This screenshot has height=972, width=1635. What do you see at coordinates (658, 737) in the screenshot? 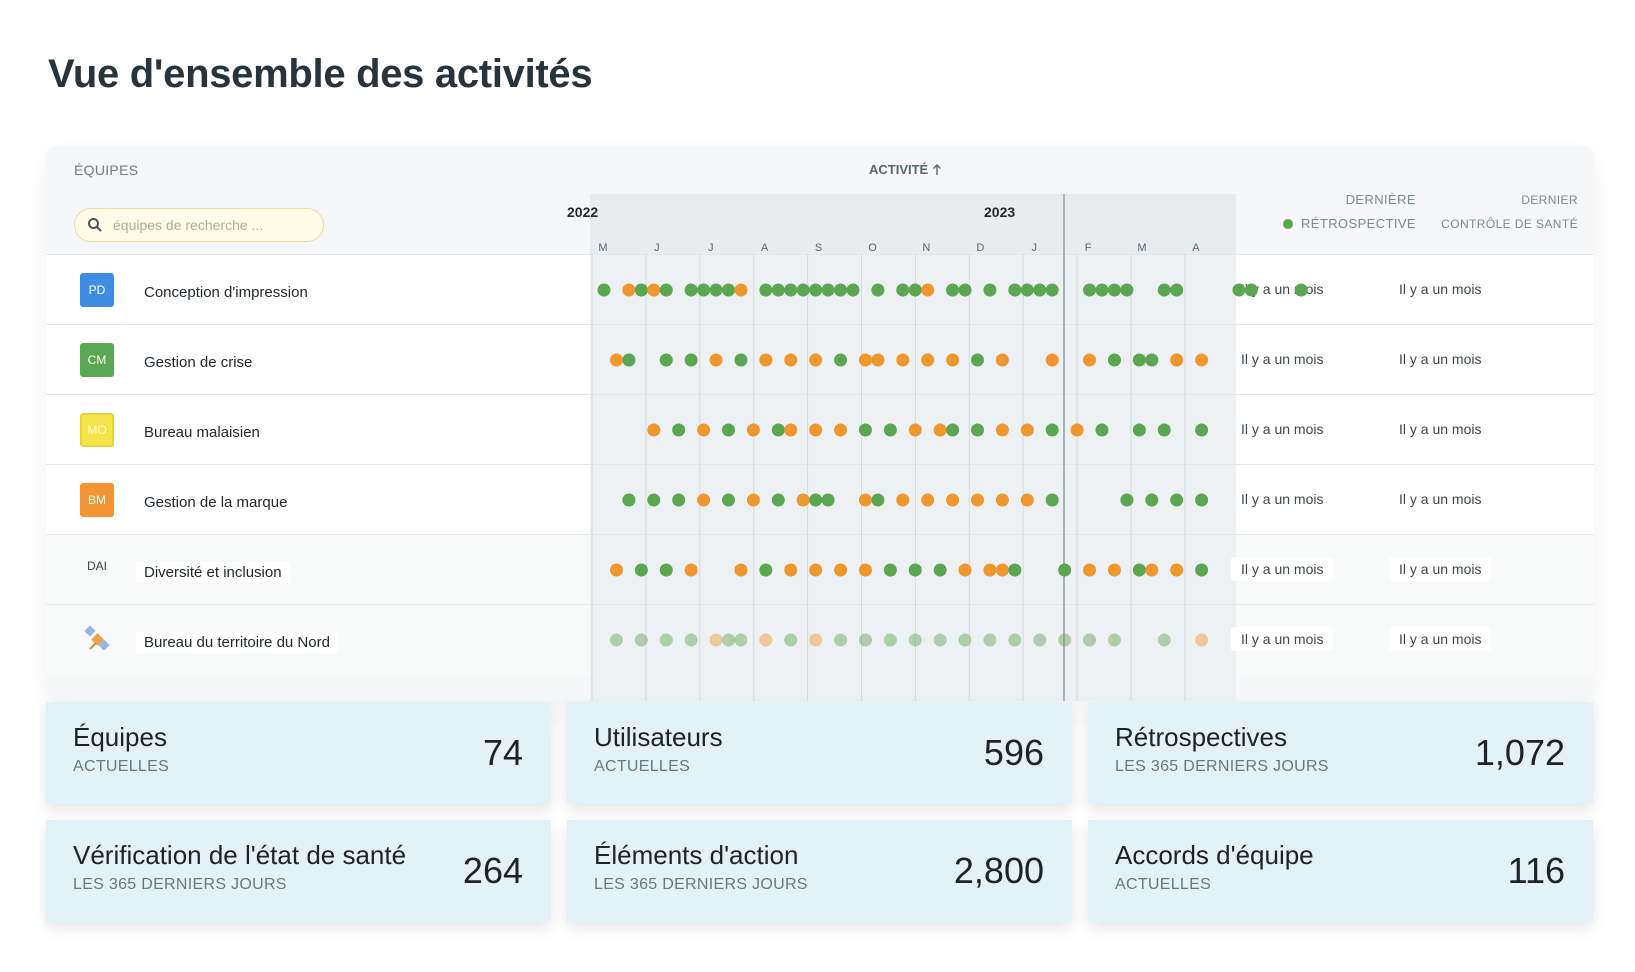
I see `stat-title: Utilisateurs` at bounding box center [658, 737].